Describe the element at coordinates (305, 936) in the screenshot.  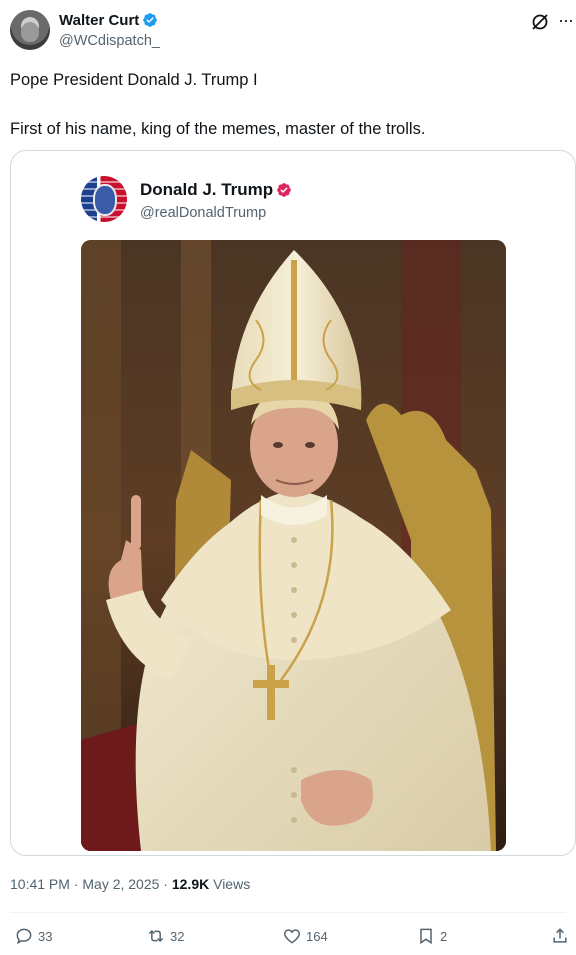
I see `like-button: 164` at that location.